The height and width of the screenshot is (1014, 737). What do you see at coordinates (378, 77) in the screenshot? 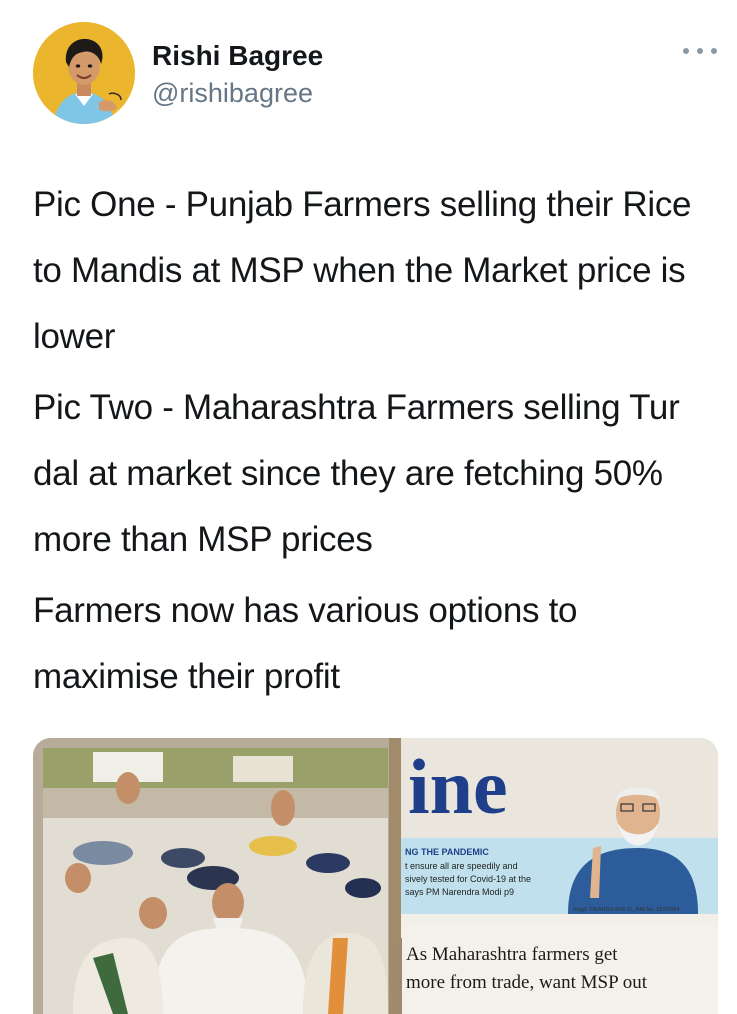
I see `tweet-header: Rishi Bagree @rishibagree` at bounding box center [378, 77].